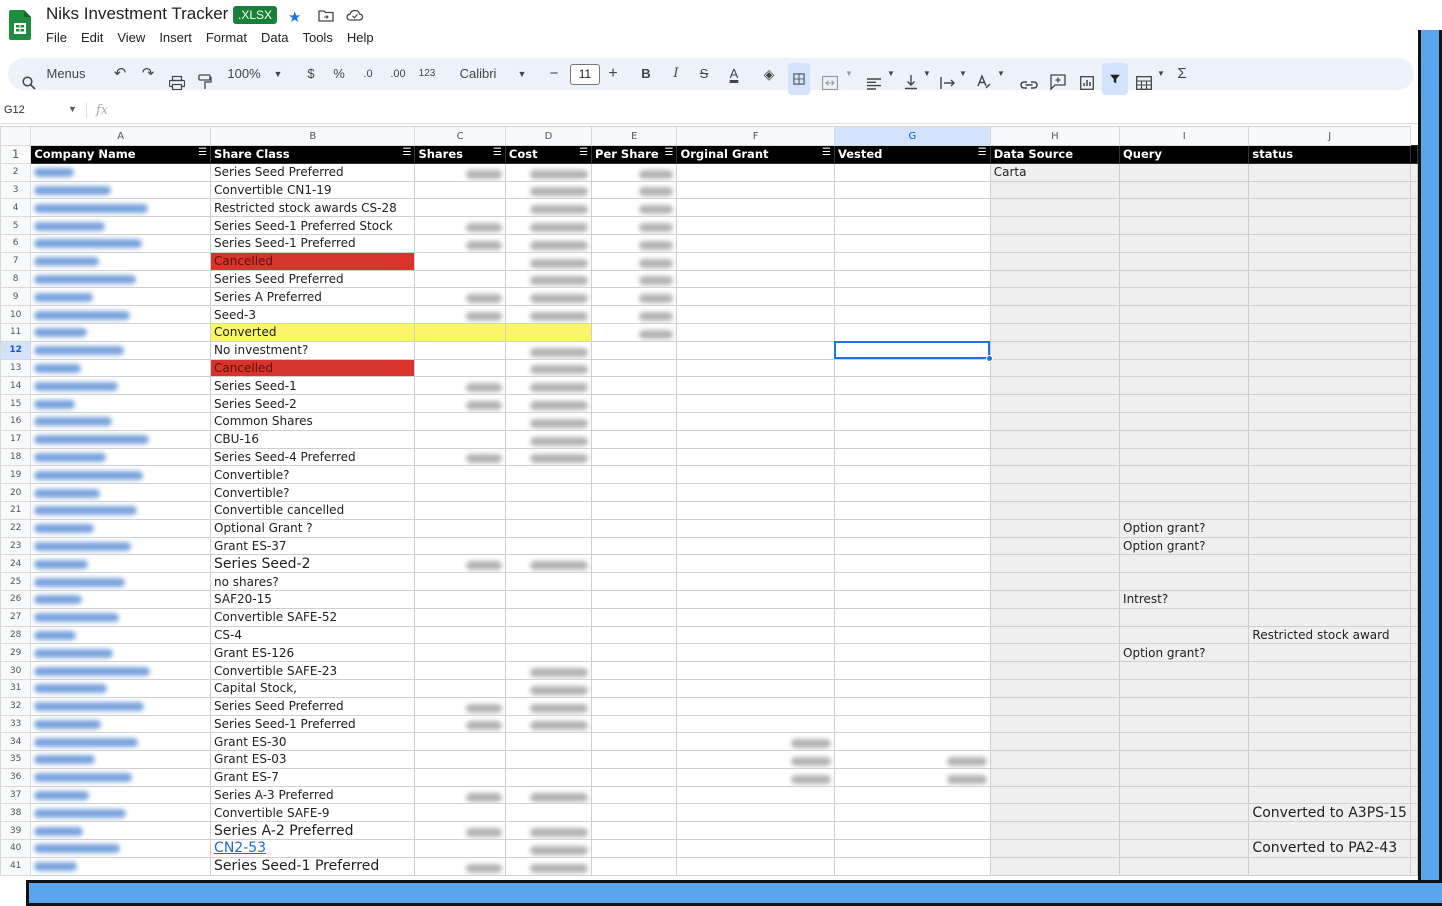  Describe the element at coordinates (313, 403) in the screenshot. I see `cell-share-class: Series Seed-2` at that location.